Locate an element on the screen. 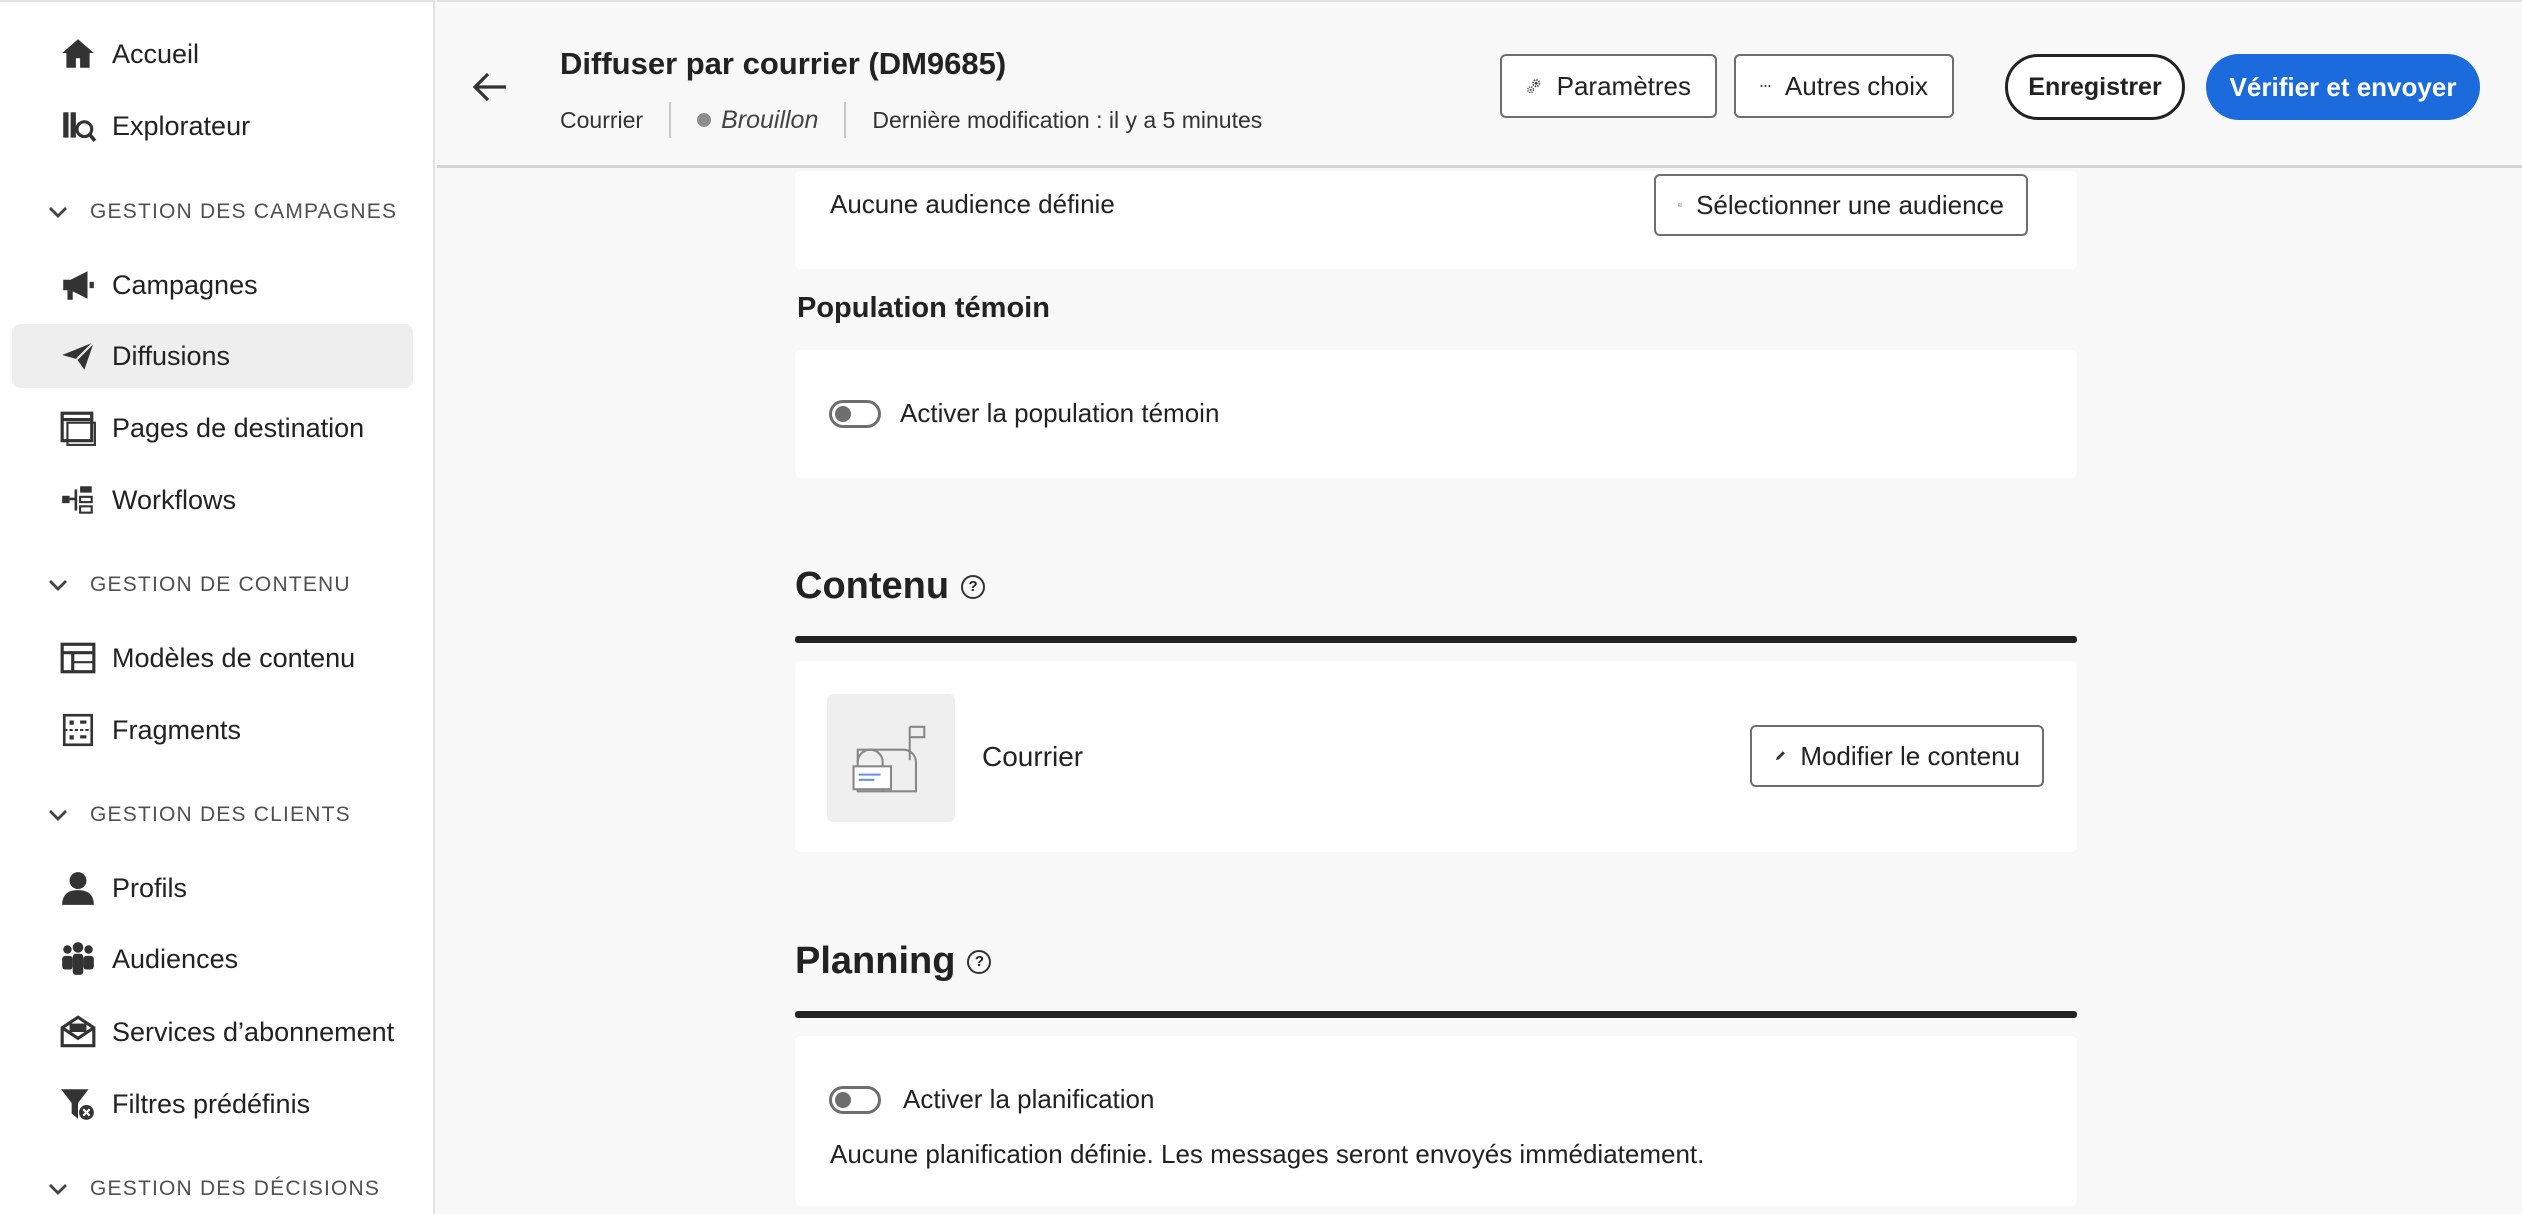 This screenshot has height=1214, width=2522. section-title: GESTION DES CLIENTS is located at coordinates (220, 814).